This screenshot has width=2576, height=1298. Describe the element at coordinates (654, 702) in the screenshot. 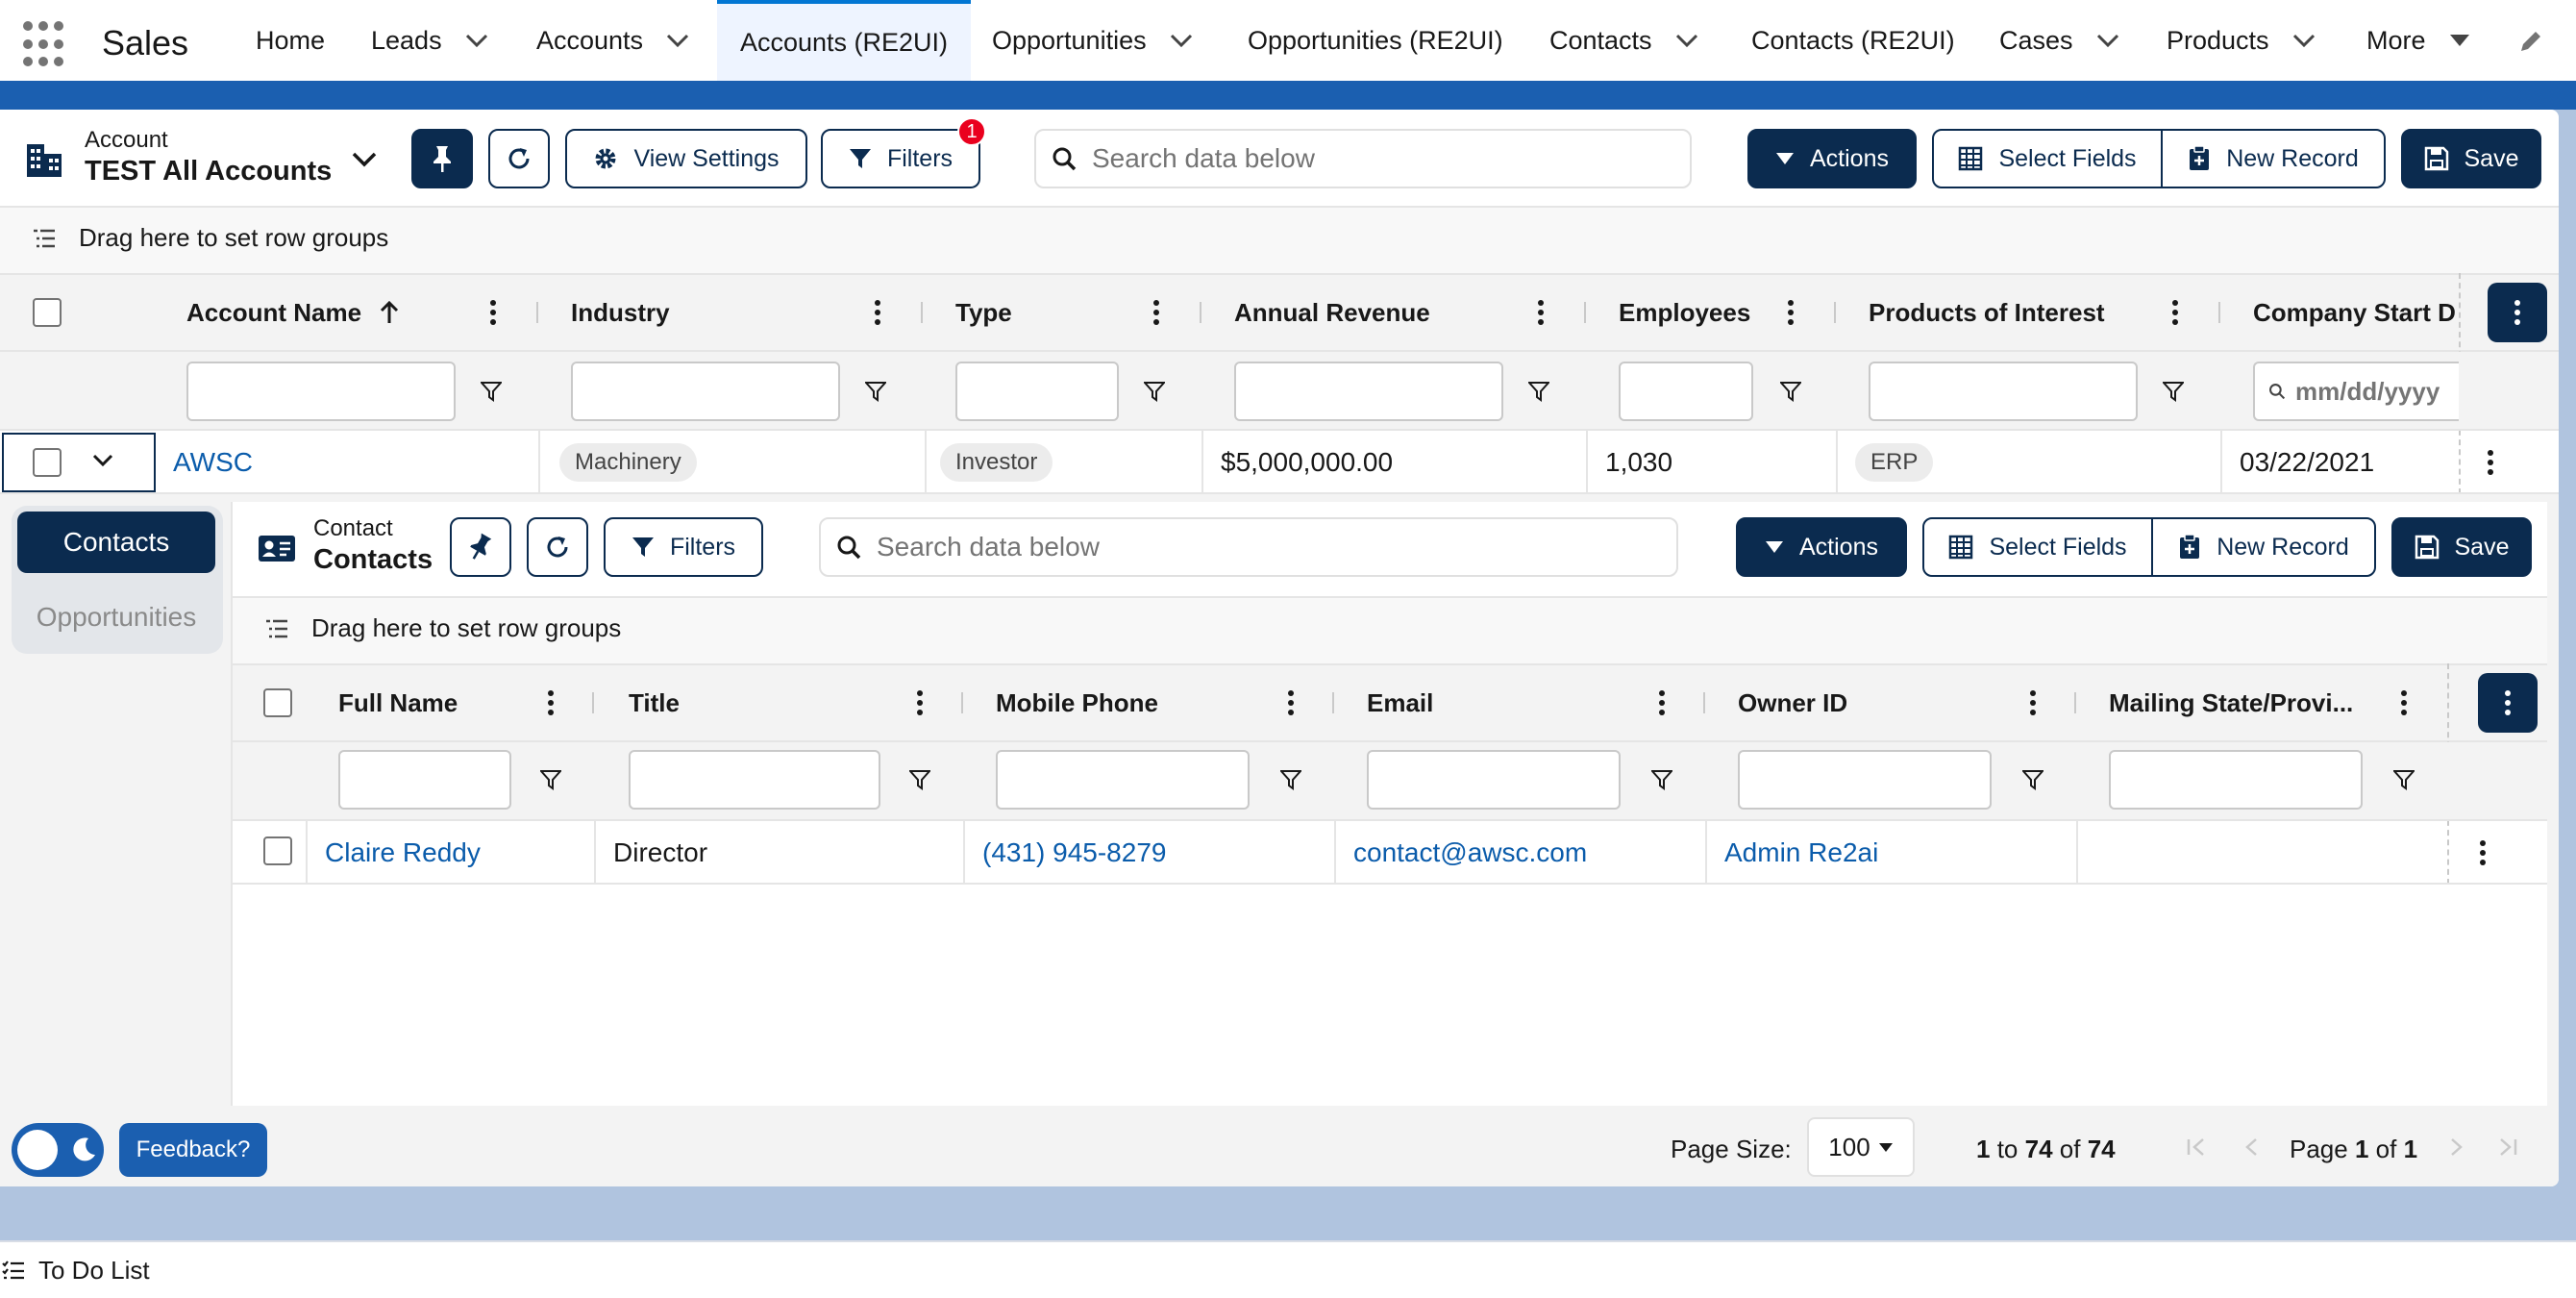

I see `column-header-title: Title` at that location.